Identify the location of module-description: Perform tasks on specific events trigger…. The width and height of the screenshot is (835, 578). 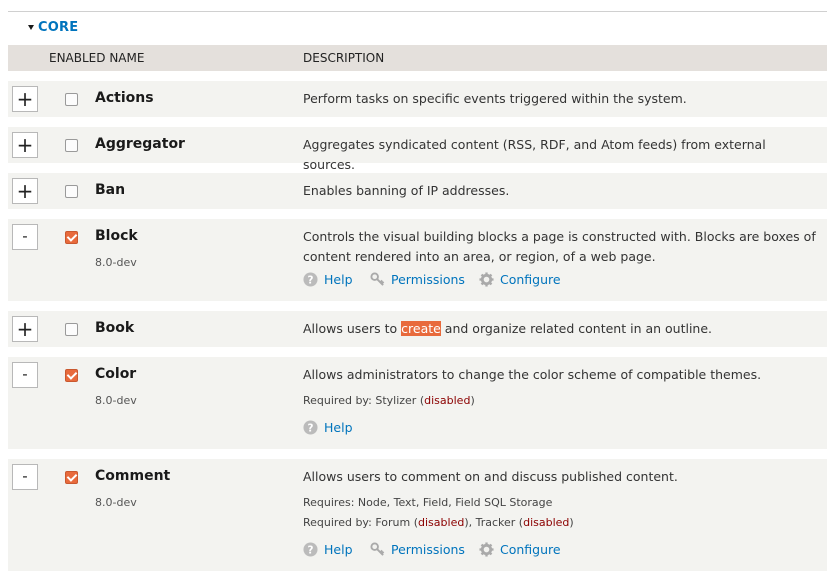
(495, 98).